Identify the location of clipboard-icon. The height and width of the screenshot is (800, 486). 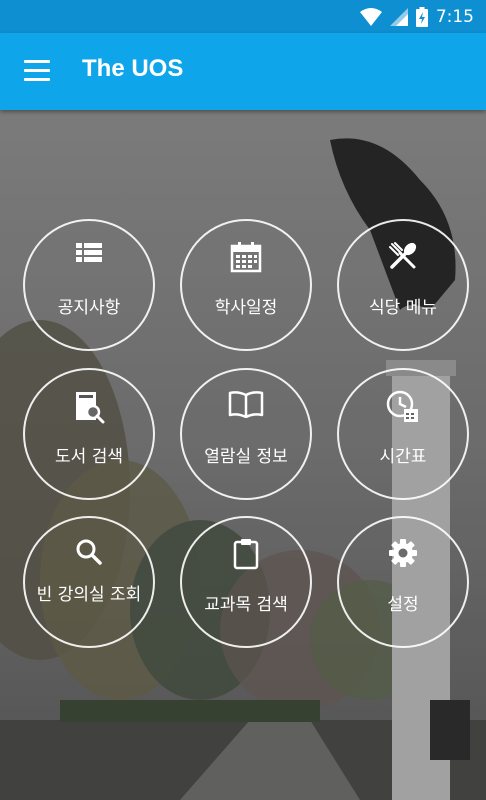
(246, 554).